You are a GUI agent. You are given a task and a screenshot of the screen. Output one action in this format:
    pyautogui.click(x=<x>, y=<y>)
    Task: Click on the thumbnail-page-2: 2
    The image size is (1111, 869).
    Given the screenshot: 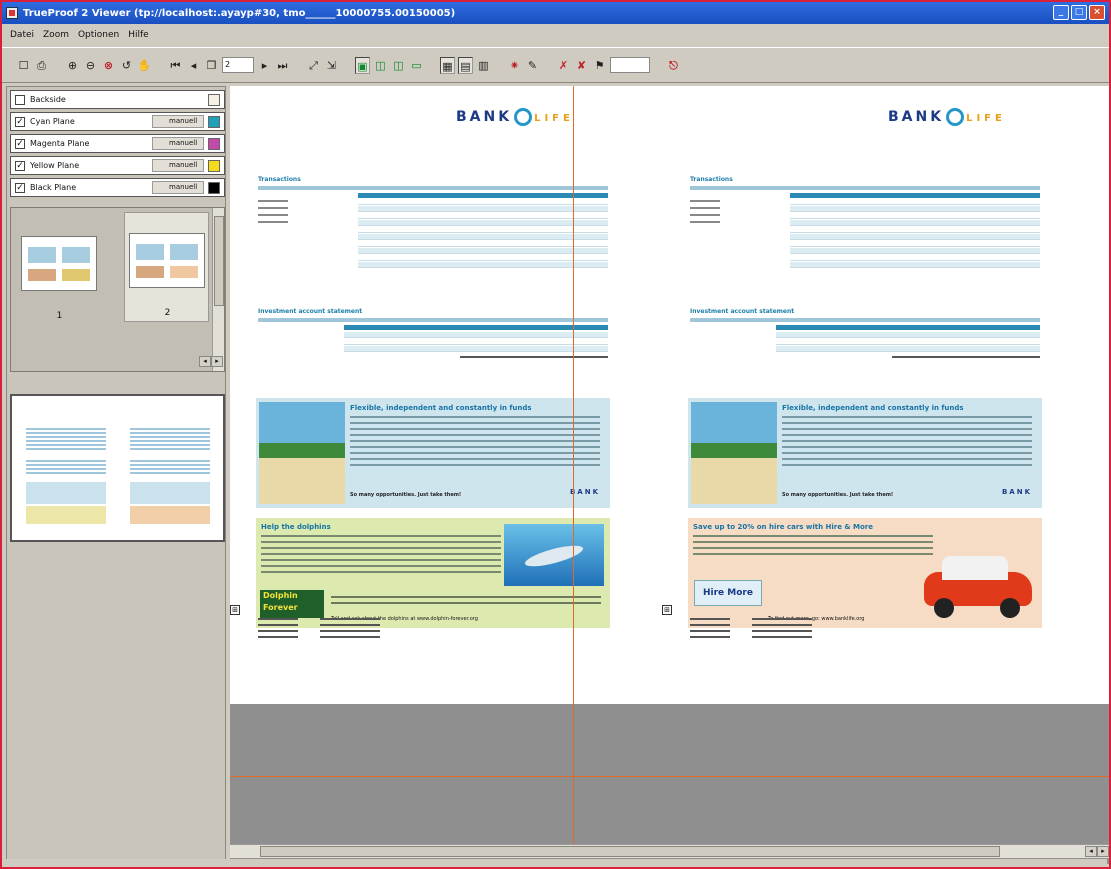 What is the action you would take?
    pyautogui.click(x=166, y=267)
    